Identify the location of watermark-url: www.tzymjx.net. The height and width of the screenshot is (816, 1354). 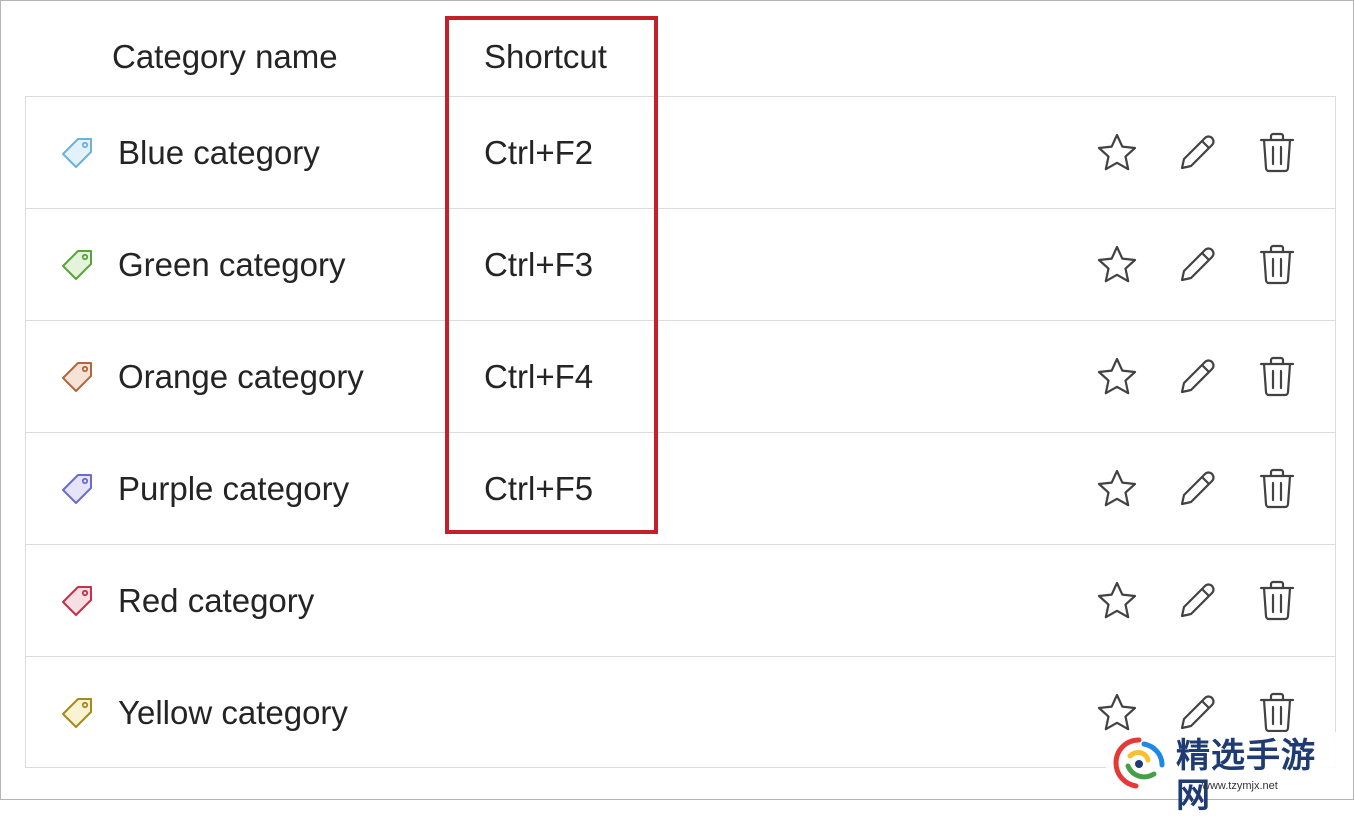
(1240, 786).